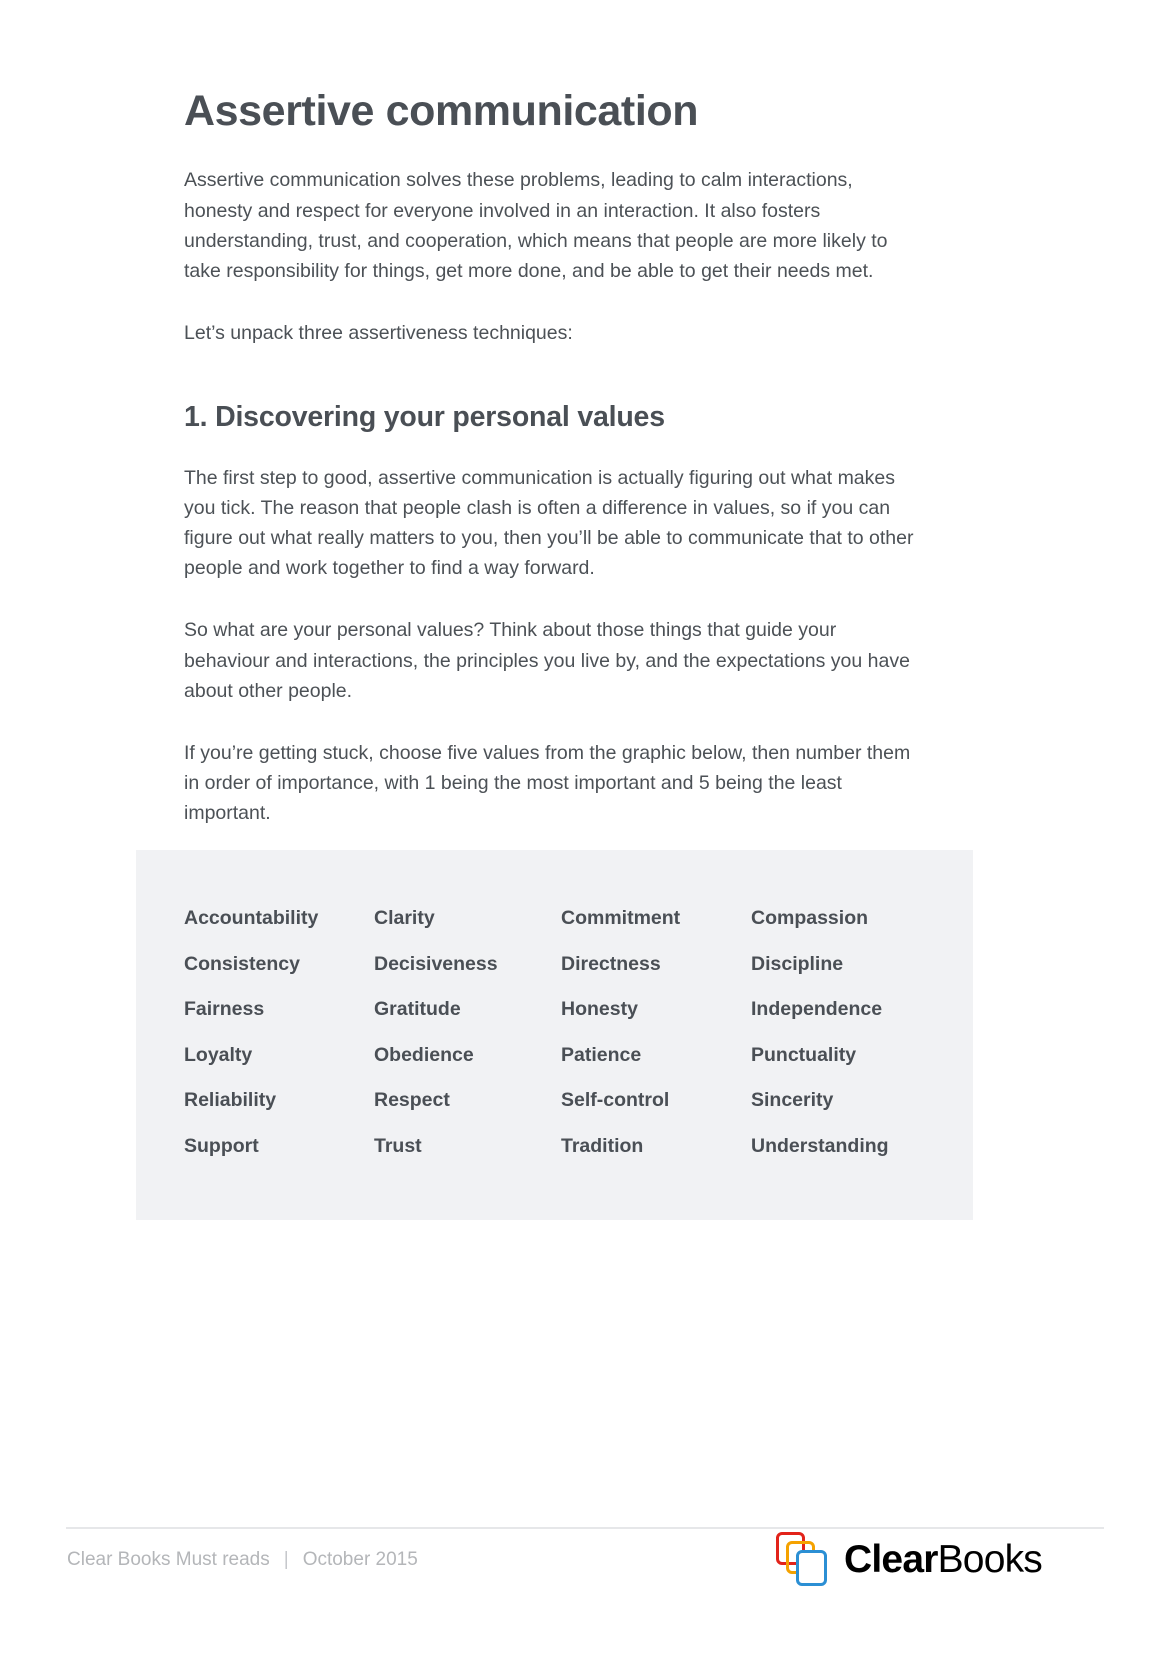  Describe the element at coordinates (810, 918) in the screenshot. I see `value-item: Compassion` at that location.